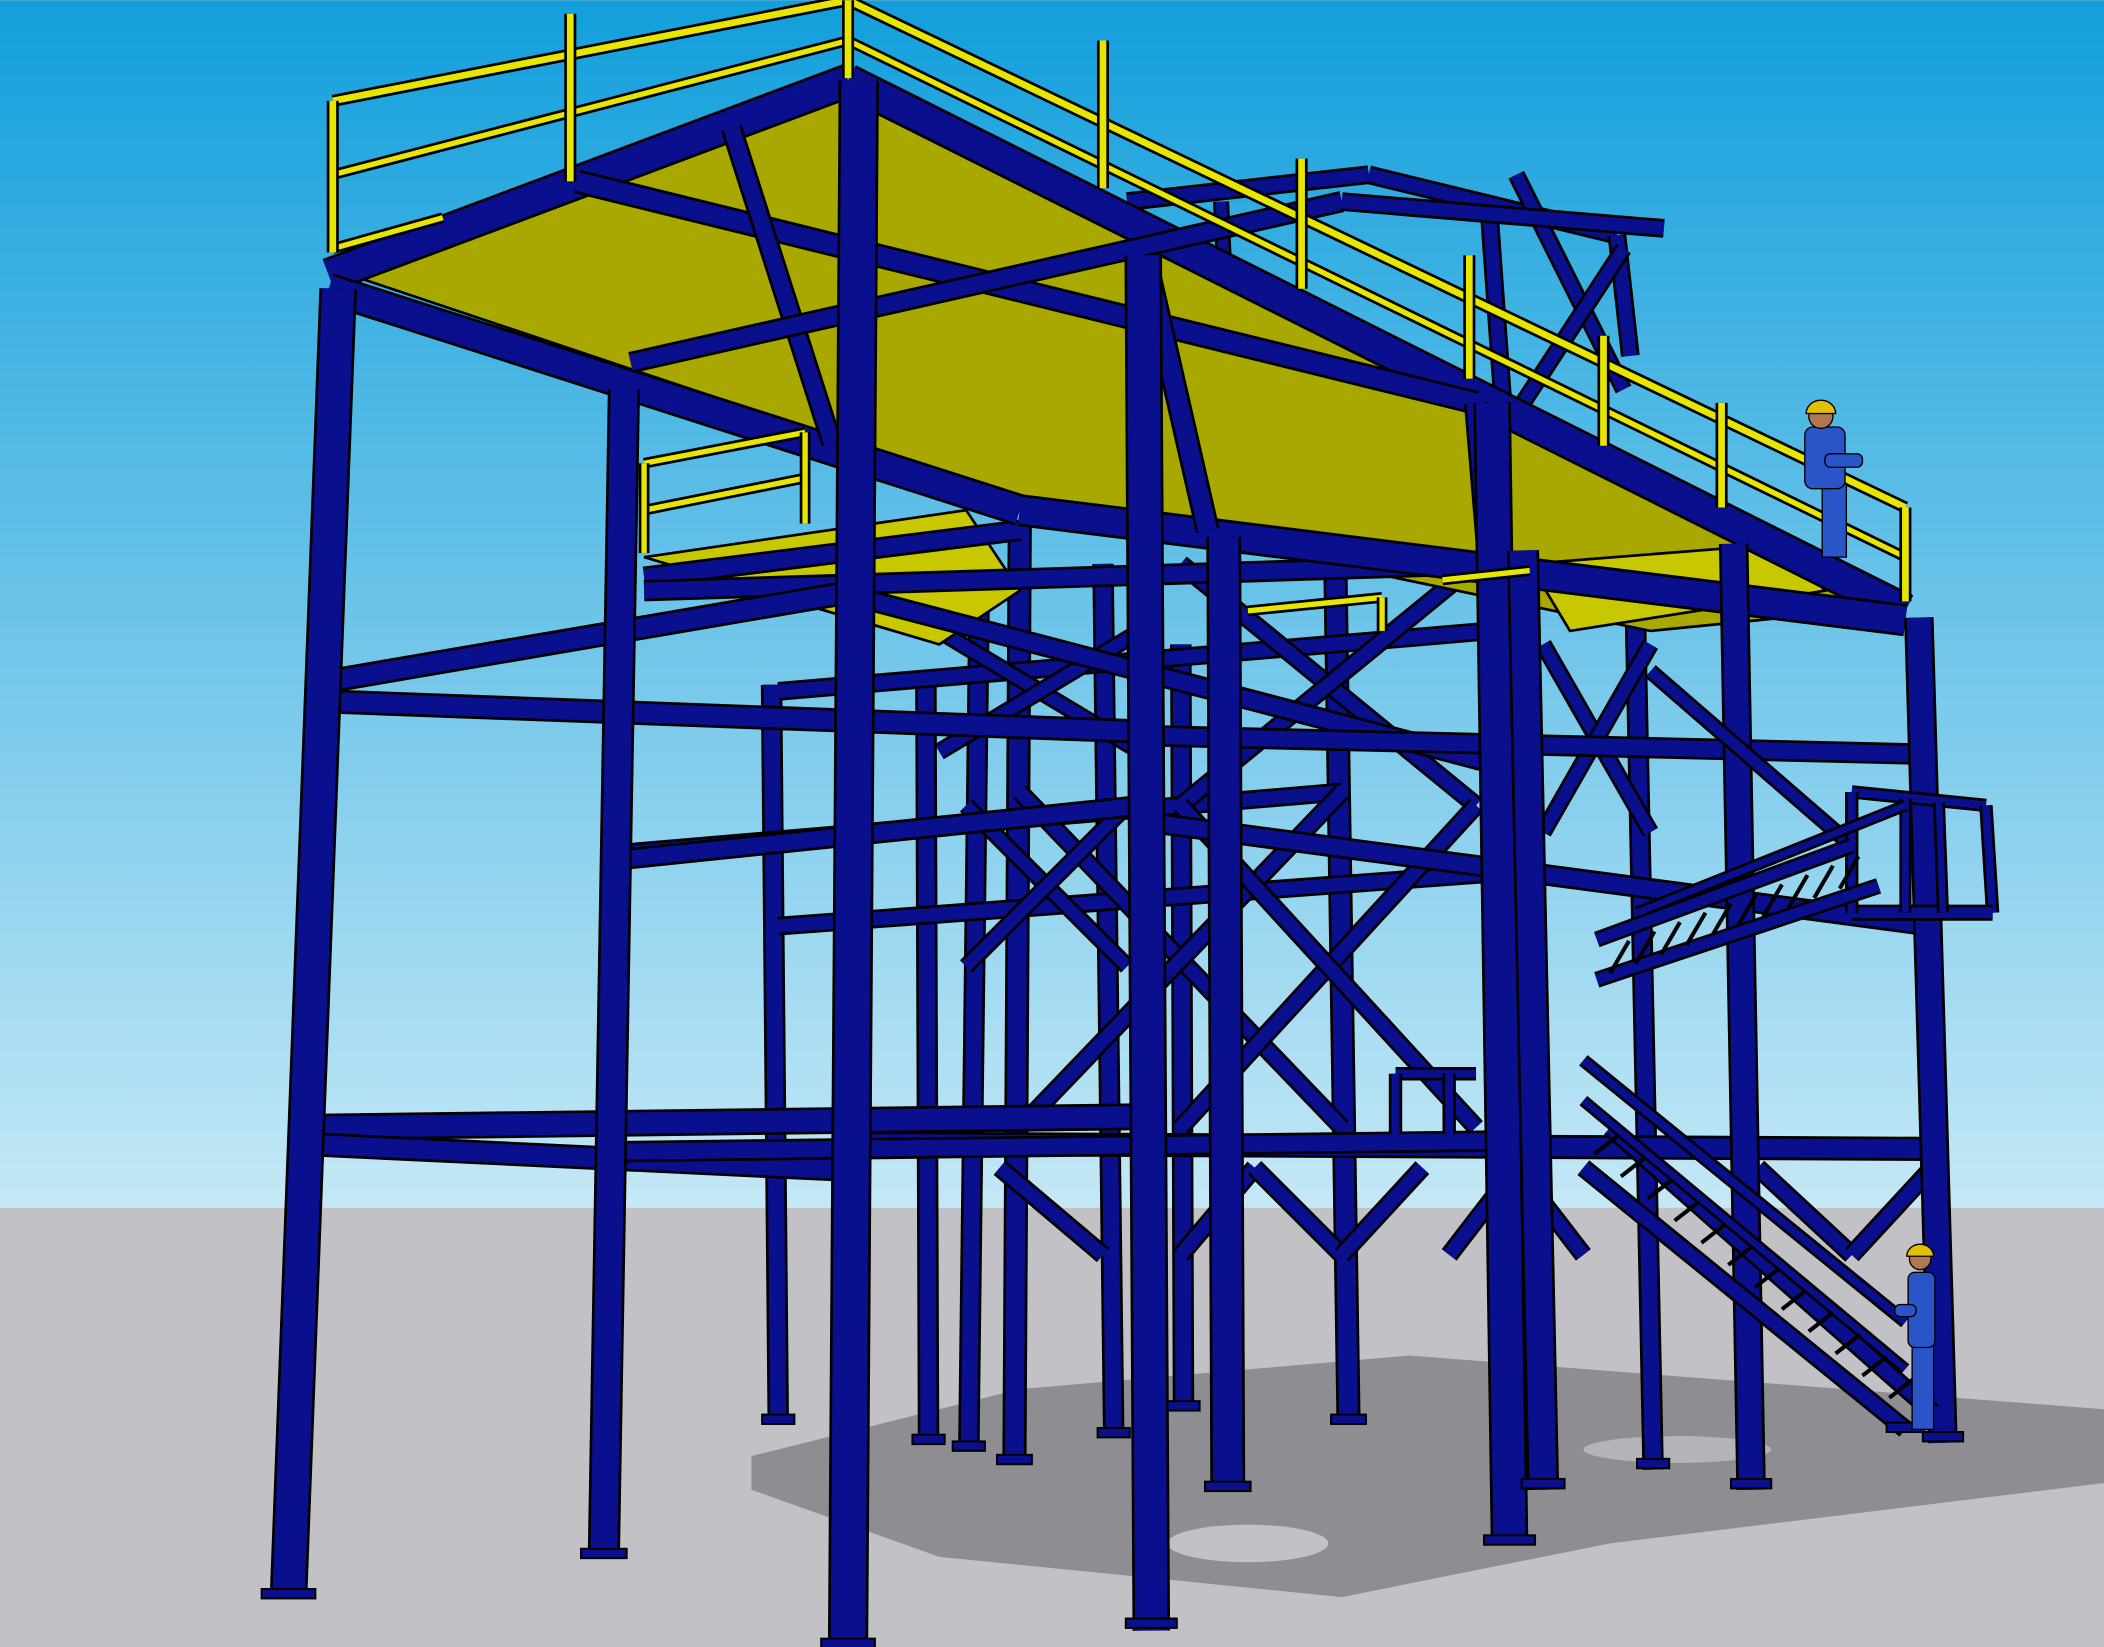  Describe the element at coordinates (1248, 1543) in the screenshot. I see `shadow-light-patch` at that location.